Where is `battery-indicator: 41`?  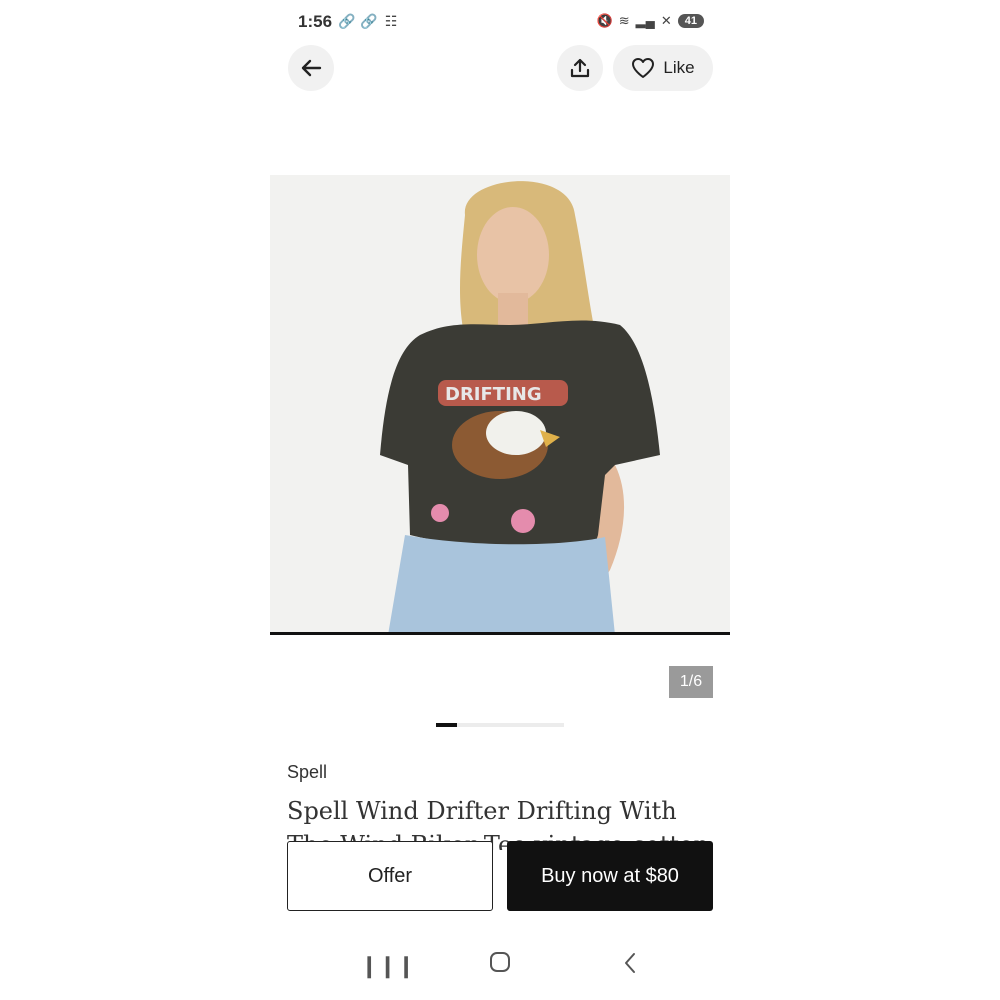
battery-indicator: 41 is located at coordinates (690, 21).